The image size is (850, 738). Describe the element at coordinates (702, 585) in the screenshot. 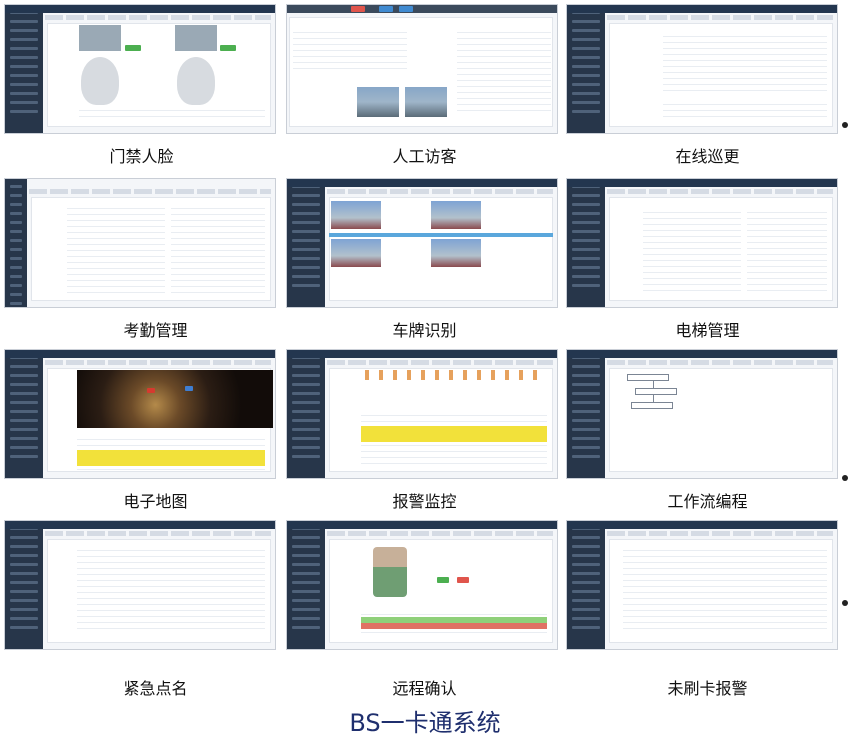

I see `screenshot-no-card-alarm` at that location.